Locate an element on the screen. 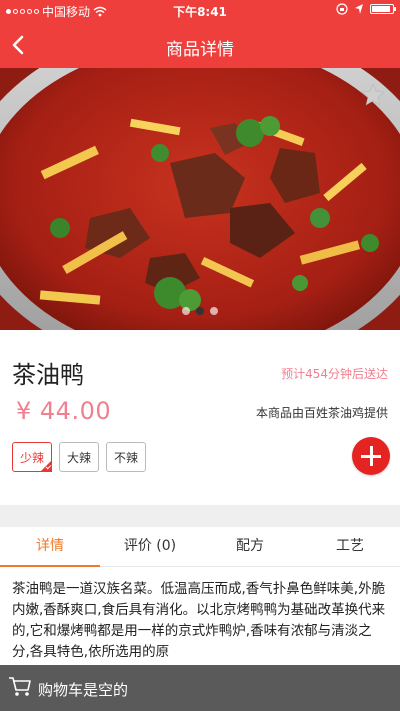 The width and height of the screenshot is (400, 711). carousel-dot-active is located at coordinates (200, 311).